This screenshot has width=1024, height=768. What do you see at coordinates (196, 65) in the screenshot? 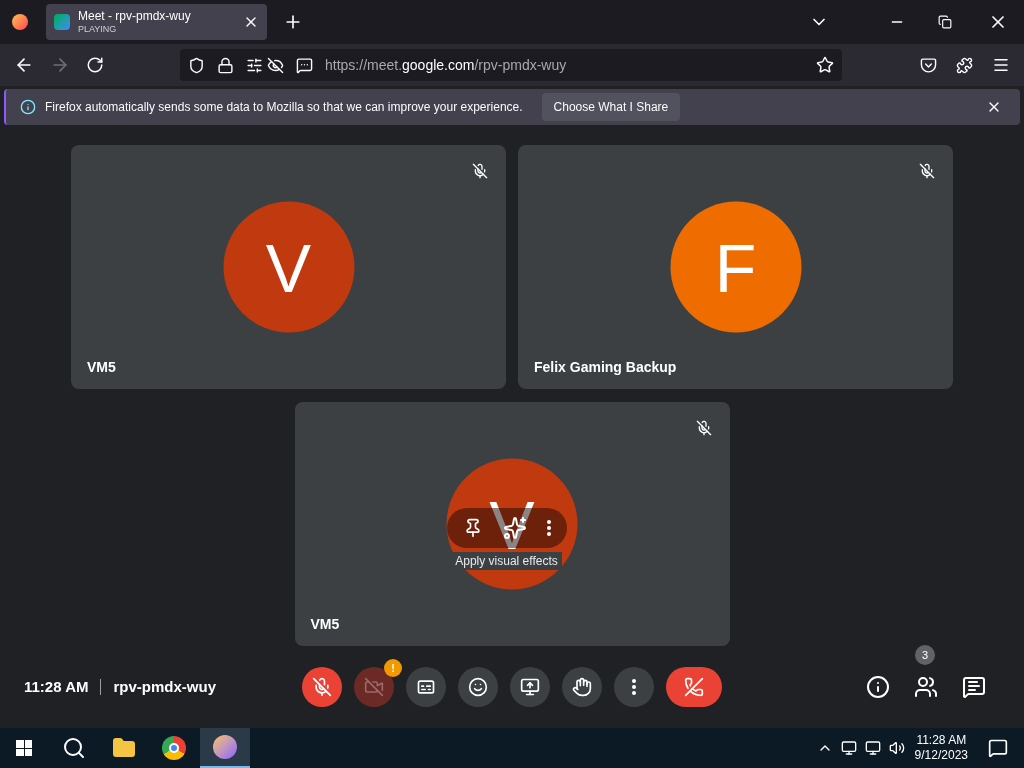
I see `shield-icon` at bounding box center [196, 65].